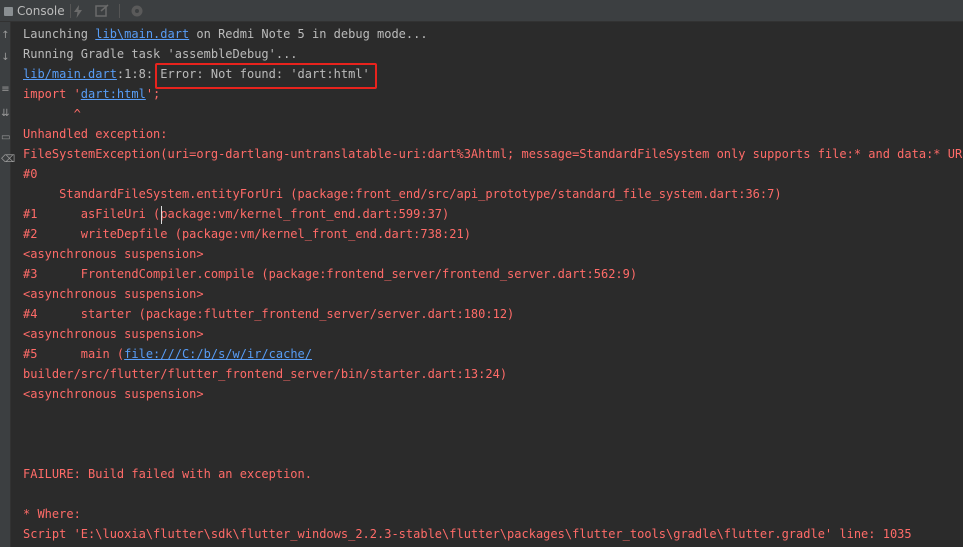 The width and height of the screenshot is (963, 547). I want to click on console-text: import ', so click(52, 94).